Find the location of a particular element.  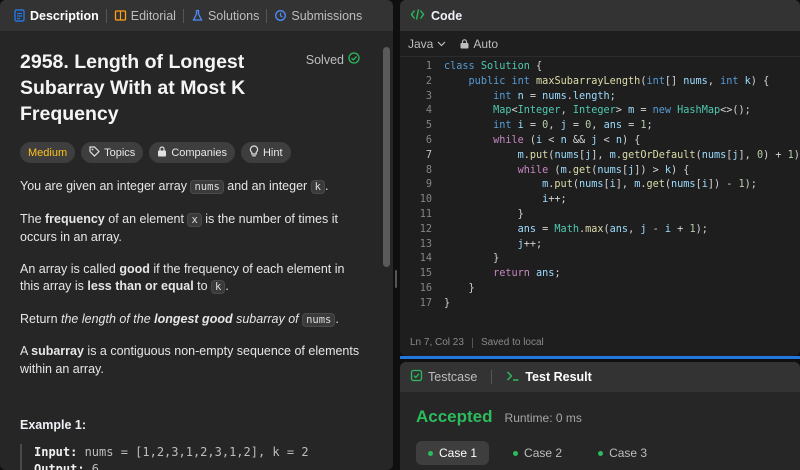

code-line: 6 while (i < n && j < n) { is located at coordinates (600, 141).